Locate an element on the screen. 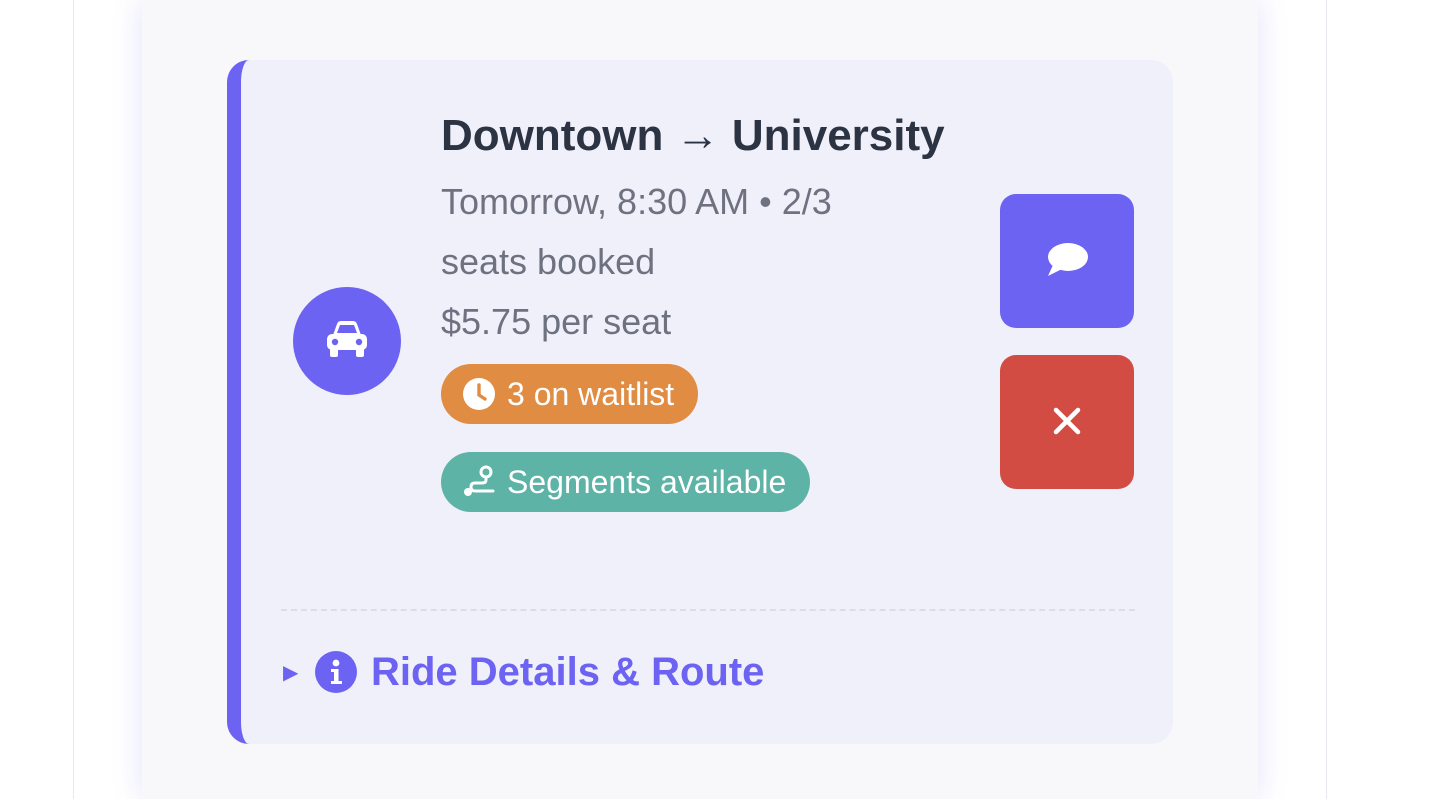 This screenshot has width=1439, height=799. ride-seats-booked: seats booked is located at coordinates (548, 261).